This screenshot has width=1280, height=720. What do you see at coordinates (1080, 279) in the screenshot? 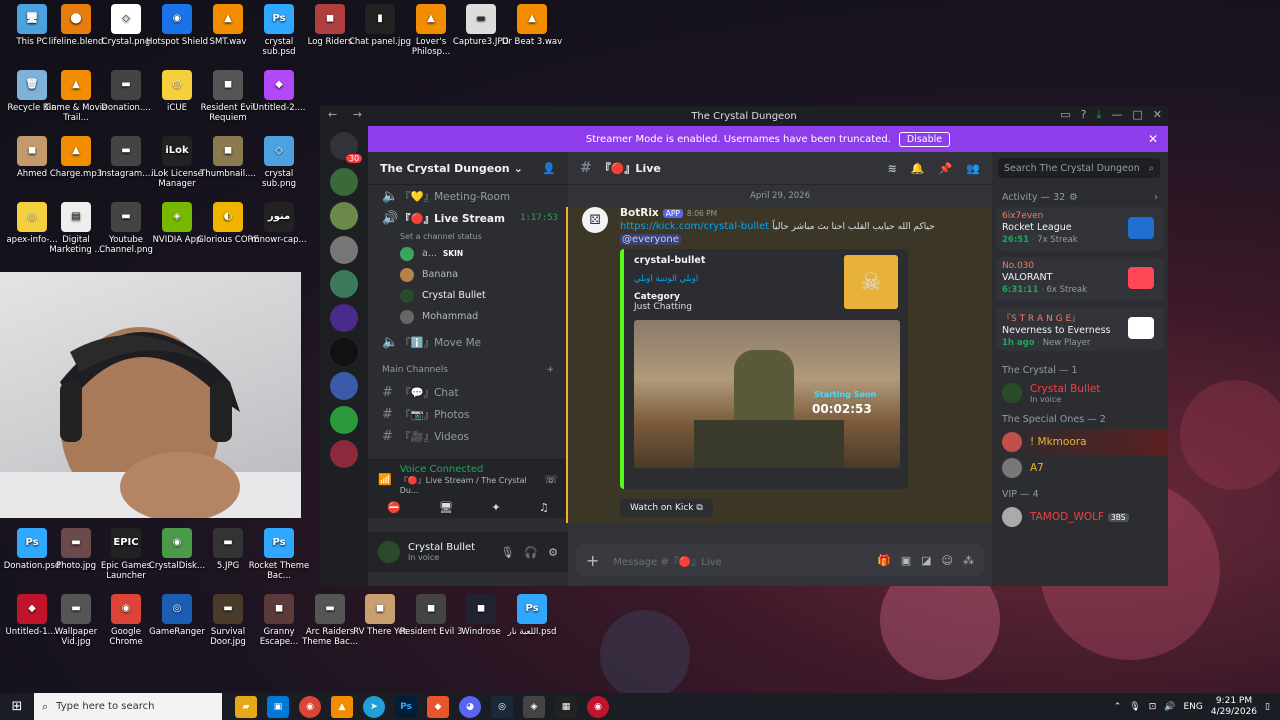
I see `activity-card: No.030 VALORANT 6:31:11 · 6x Streak` at bounding box center [1080, 279].